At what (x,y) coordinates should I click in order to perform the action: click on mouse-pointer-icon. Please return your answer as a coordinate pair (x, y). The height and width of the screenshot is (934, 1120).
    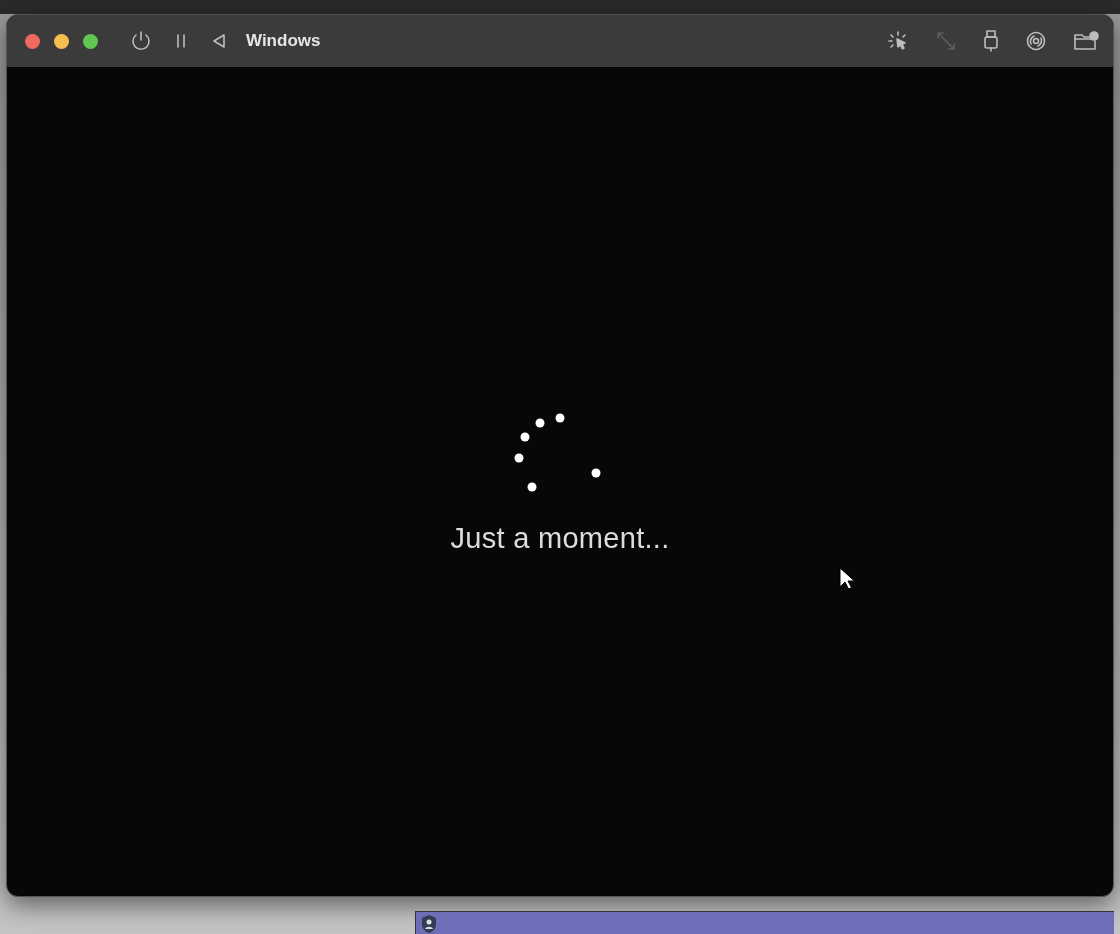
    Looking at the image, I should click on (847, 579).